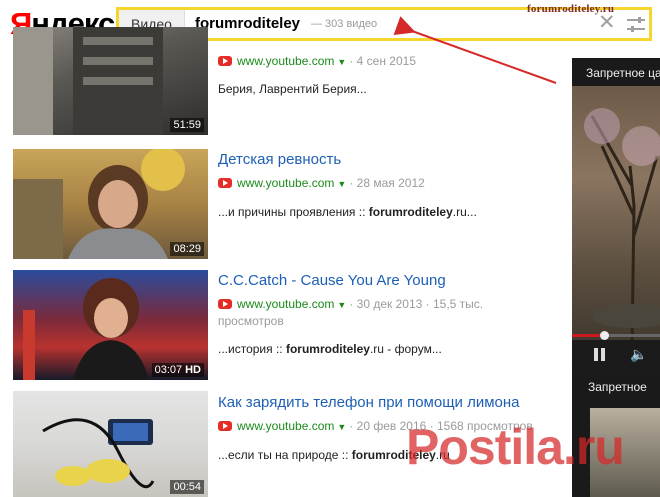 This screenshot has width=660, height=497. What do you see at coordinates (193, 370) in the screenshot?
I see `hd-badge: HD` at bounding box center [193, 370].